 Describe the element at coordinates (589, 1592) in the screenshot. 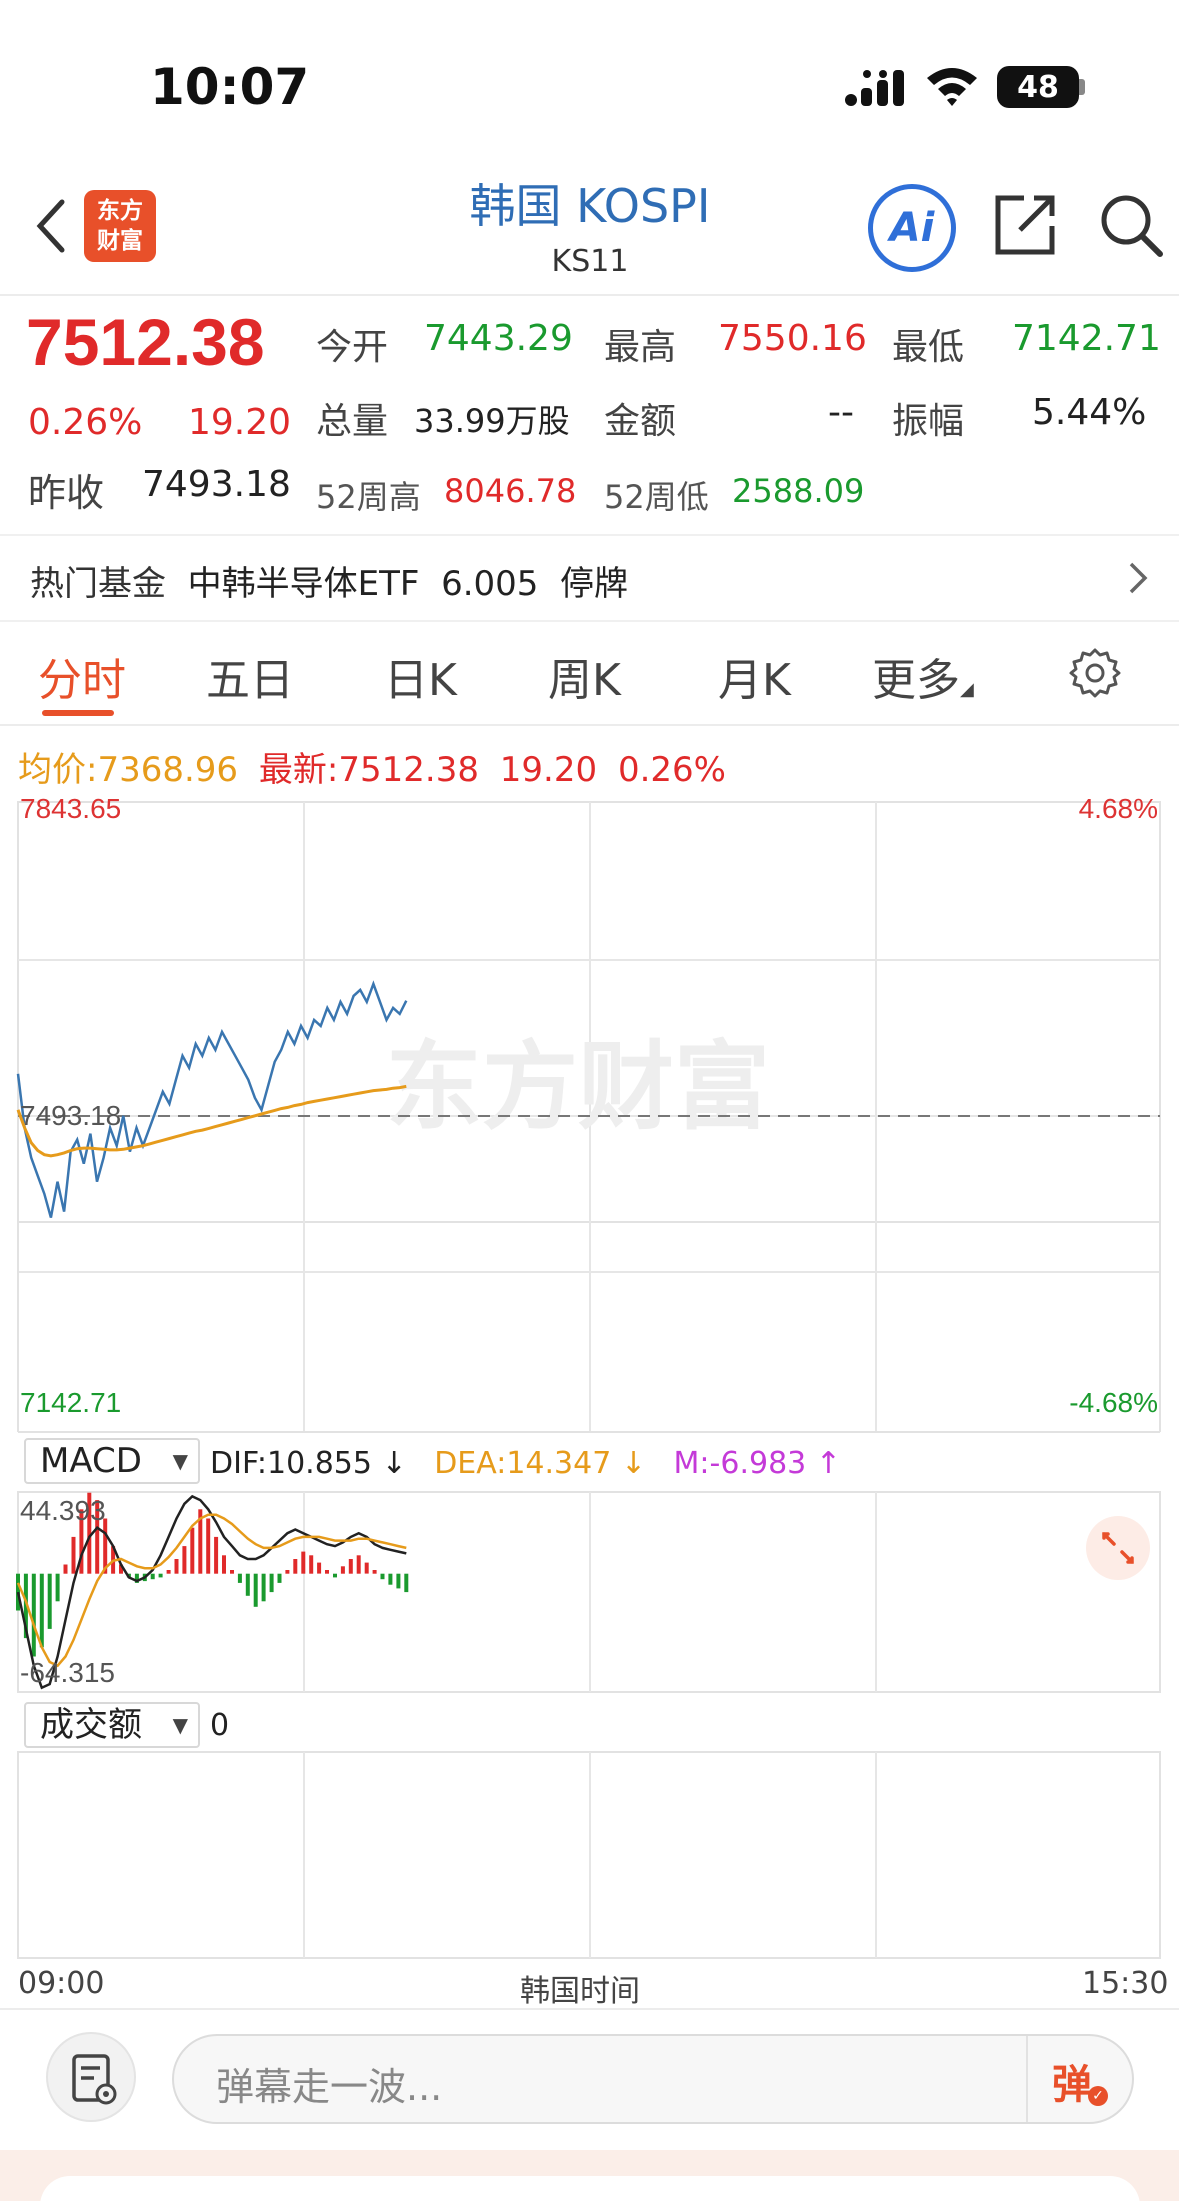

I see `macd-grid` at that location.